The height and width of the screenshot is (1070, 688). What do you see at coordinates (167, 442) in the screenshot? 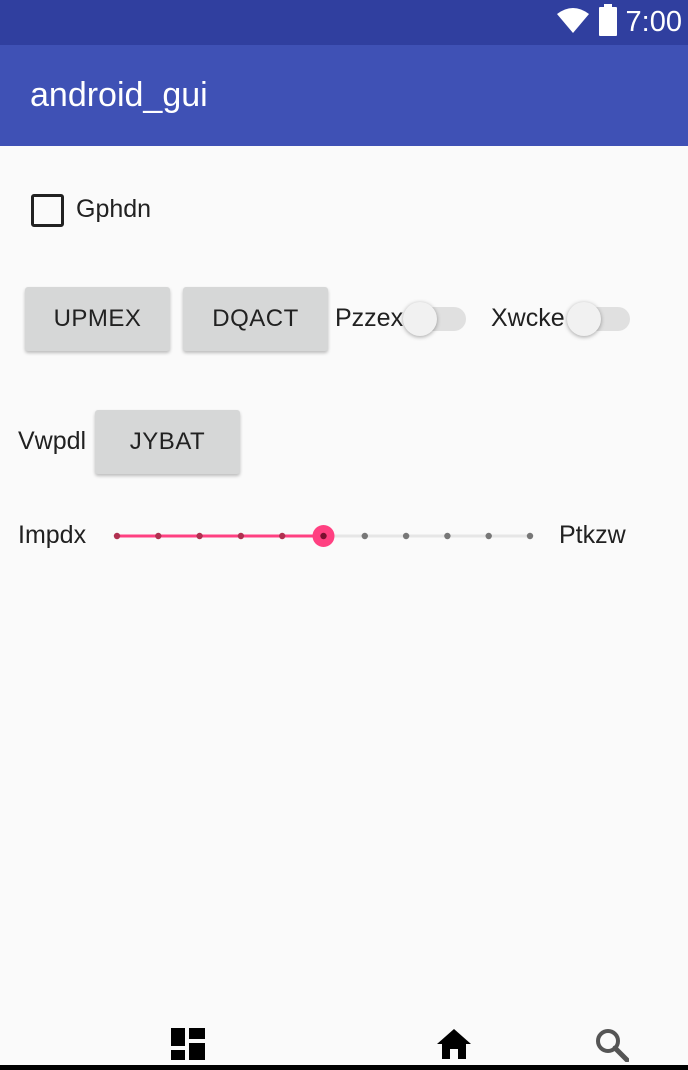
I see `jybat-button: JYBAT` at bounding box center [167, 442].